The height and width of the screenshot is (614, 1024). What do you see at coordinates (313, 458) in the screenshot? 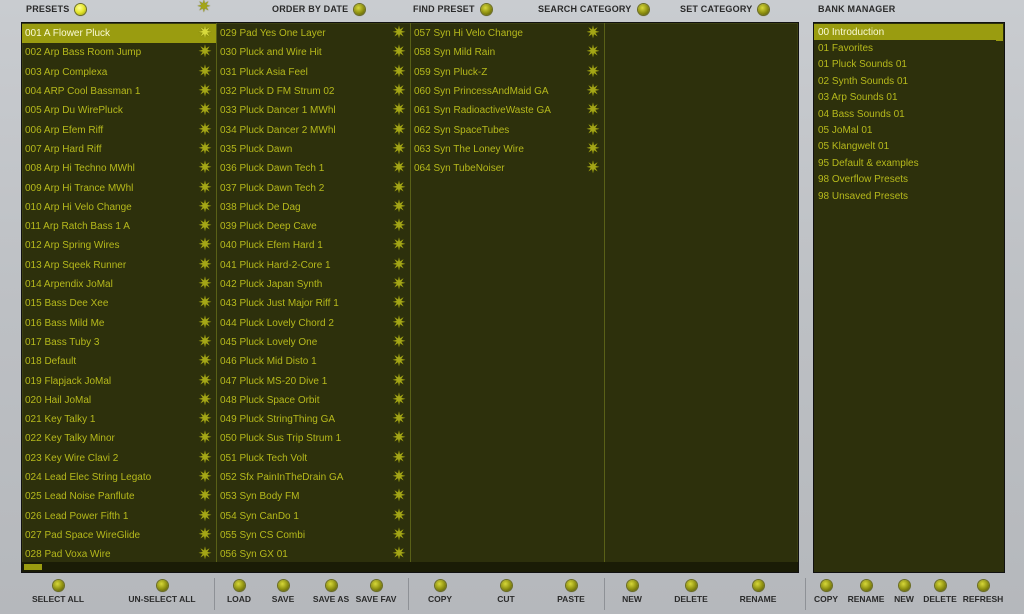
I see `preset-list-item: 051 Pluck Tech Volt ✷` at bounding box center [313, 458].